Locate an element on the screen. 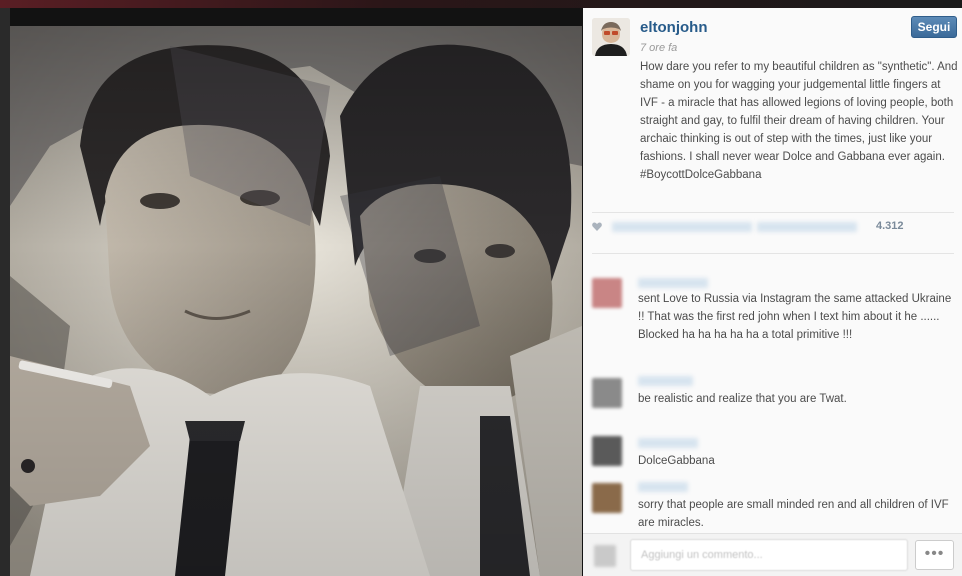 This screenshot has width=962, height=576. likes-divider is located at coordinates (773, 253).